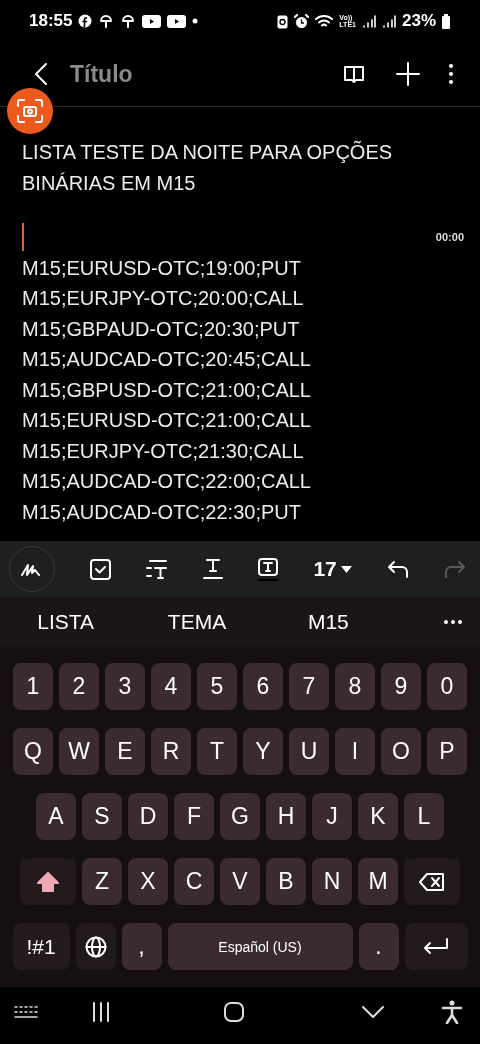  What do you see at coordinates (332, 881) in the screenshot?
I see `keyboard-key: N` at bounding box center [332, 881].